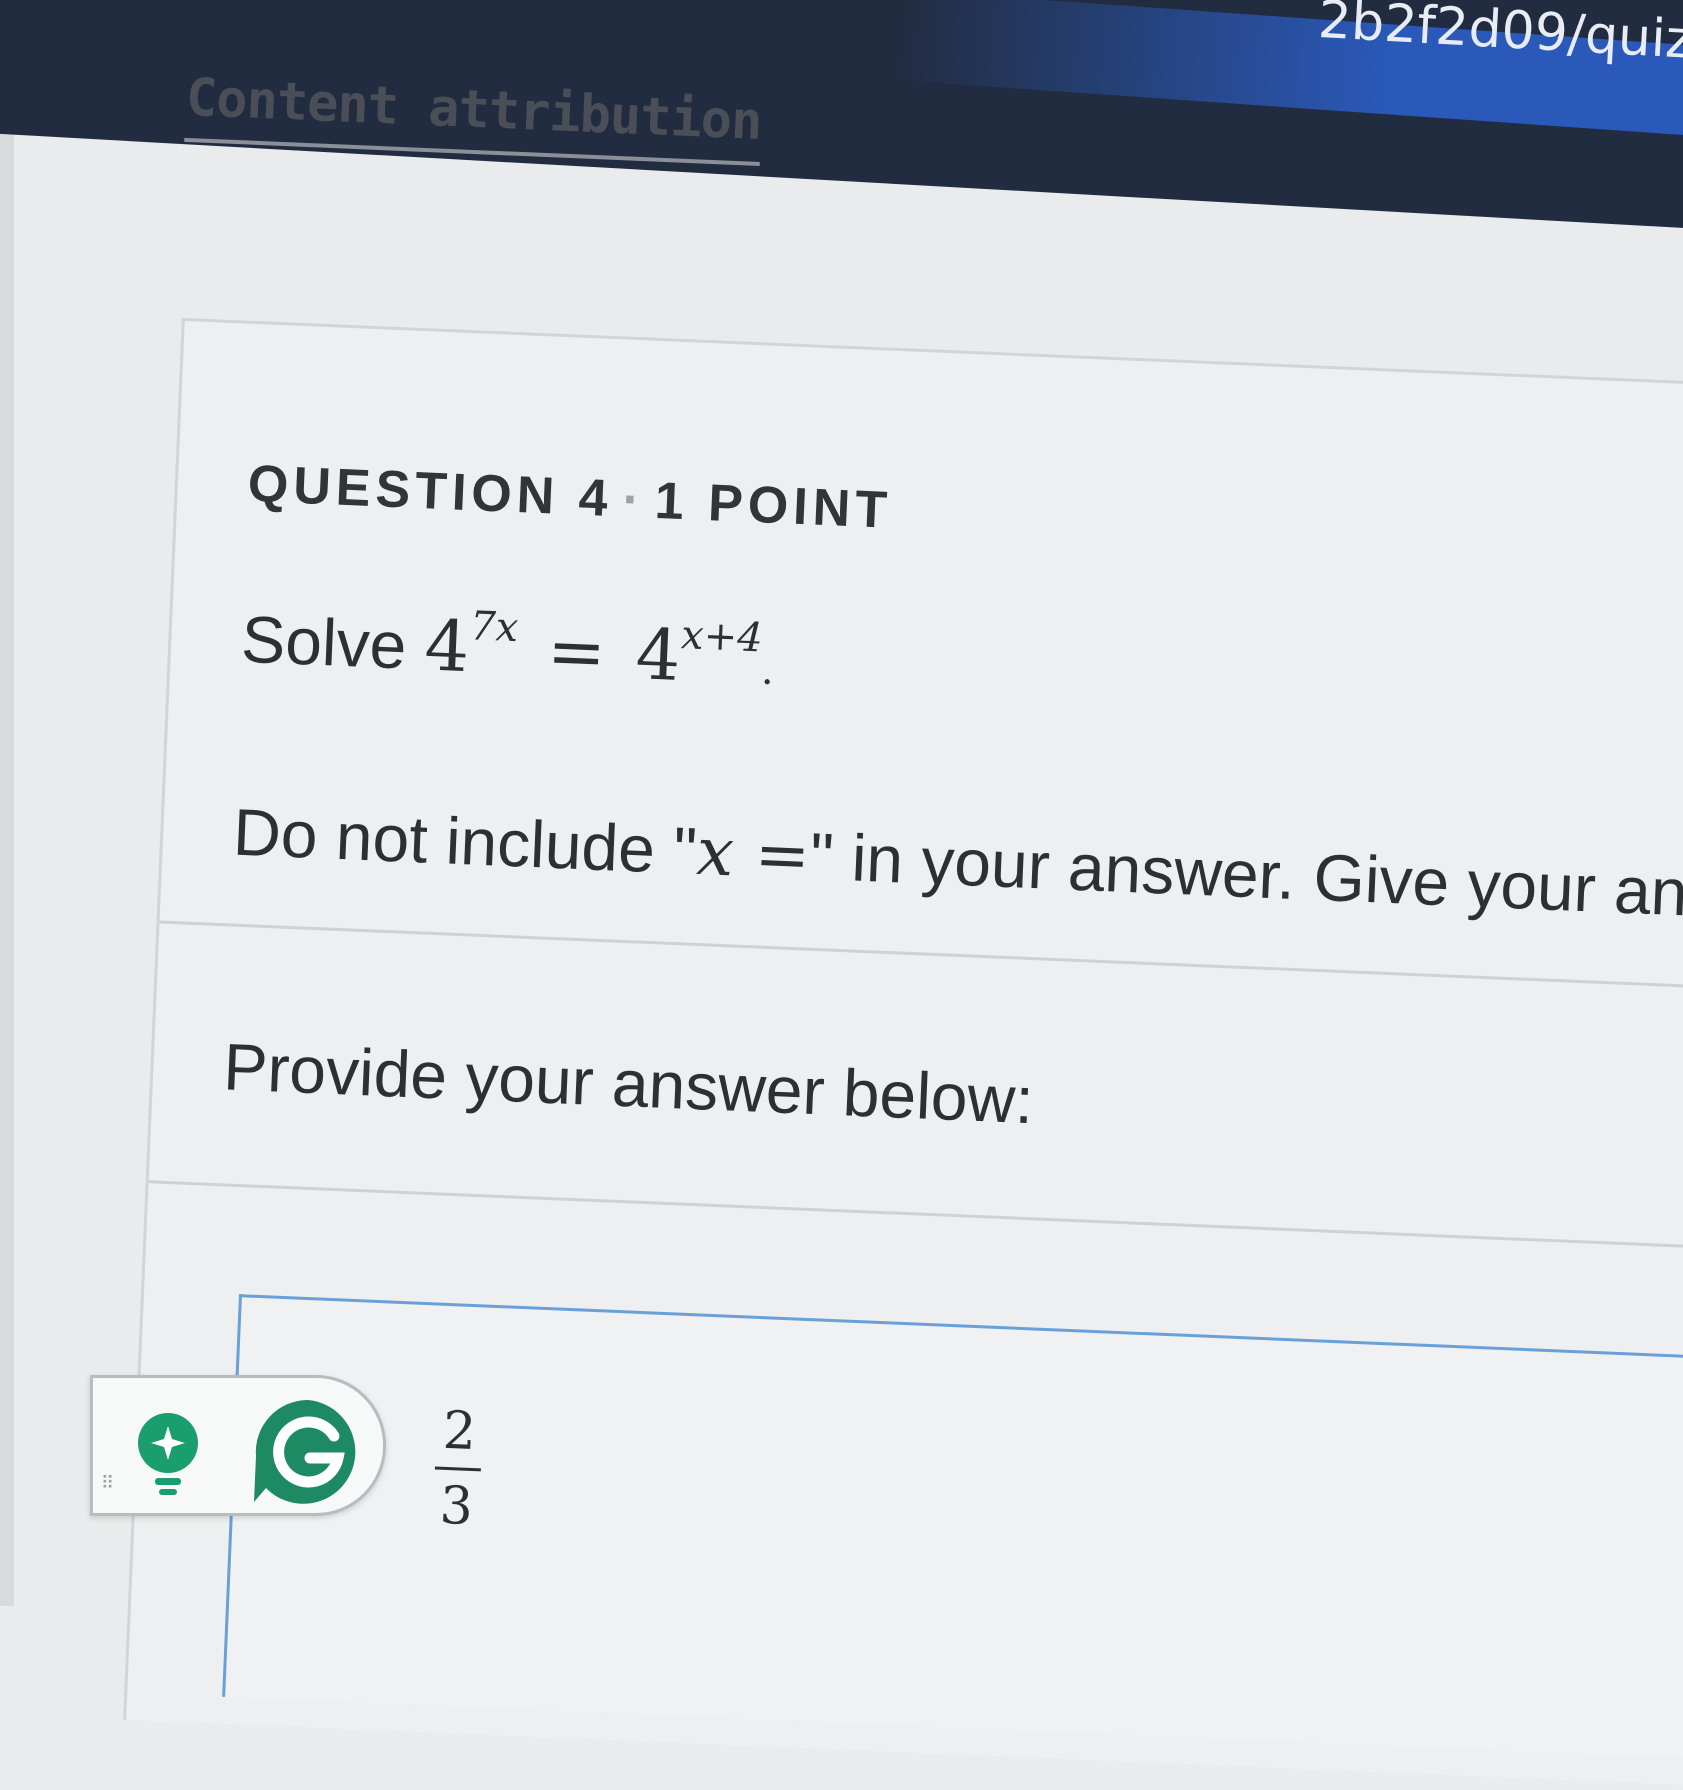 The image size is (1683, 1790). I want to click on instruction-post: " in your answer. Give your answer, so click(1245, 877).